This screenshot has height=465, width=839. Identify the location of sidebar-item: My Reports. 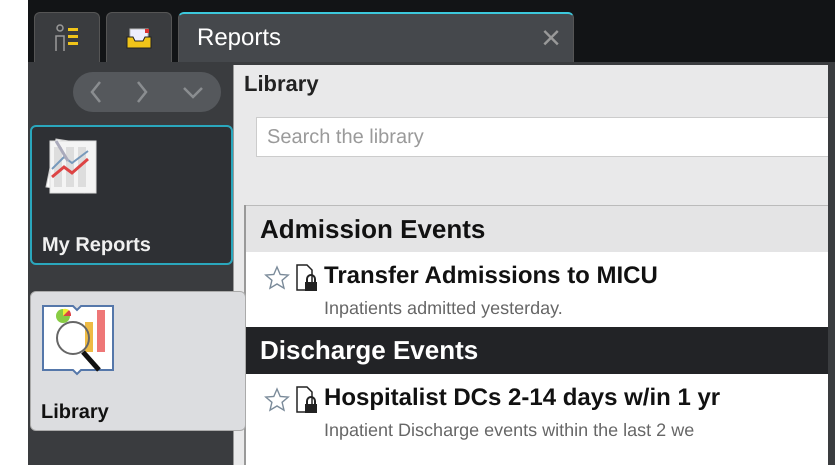
(131, 195).